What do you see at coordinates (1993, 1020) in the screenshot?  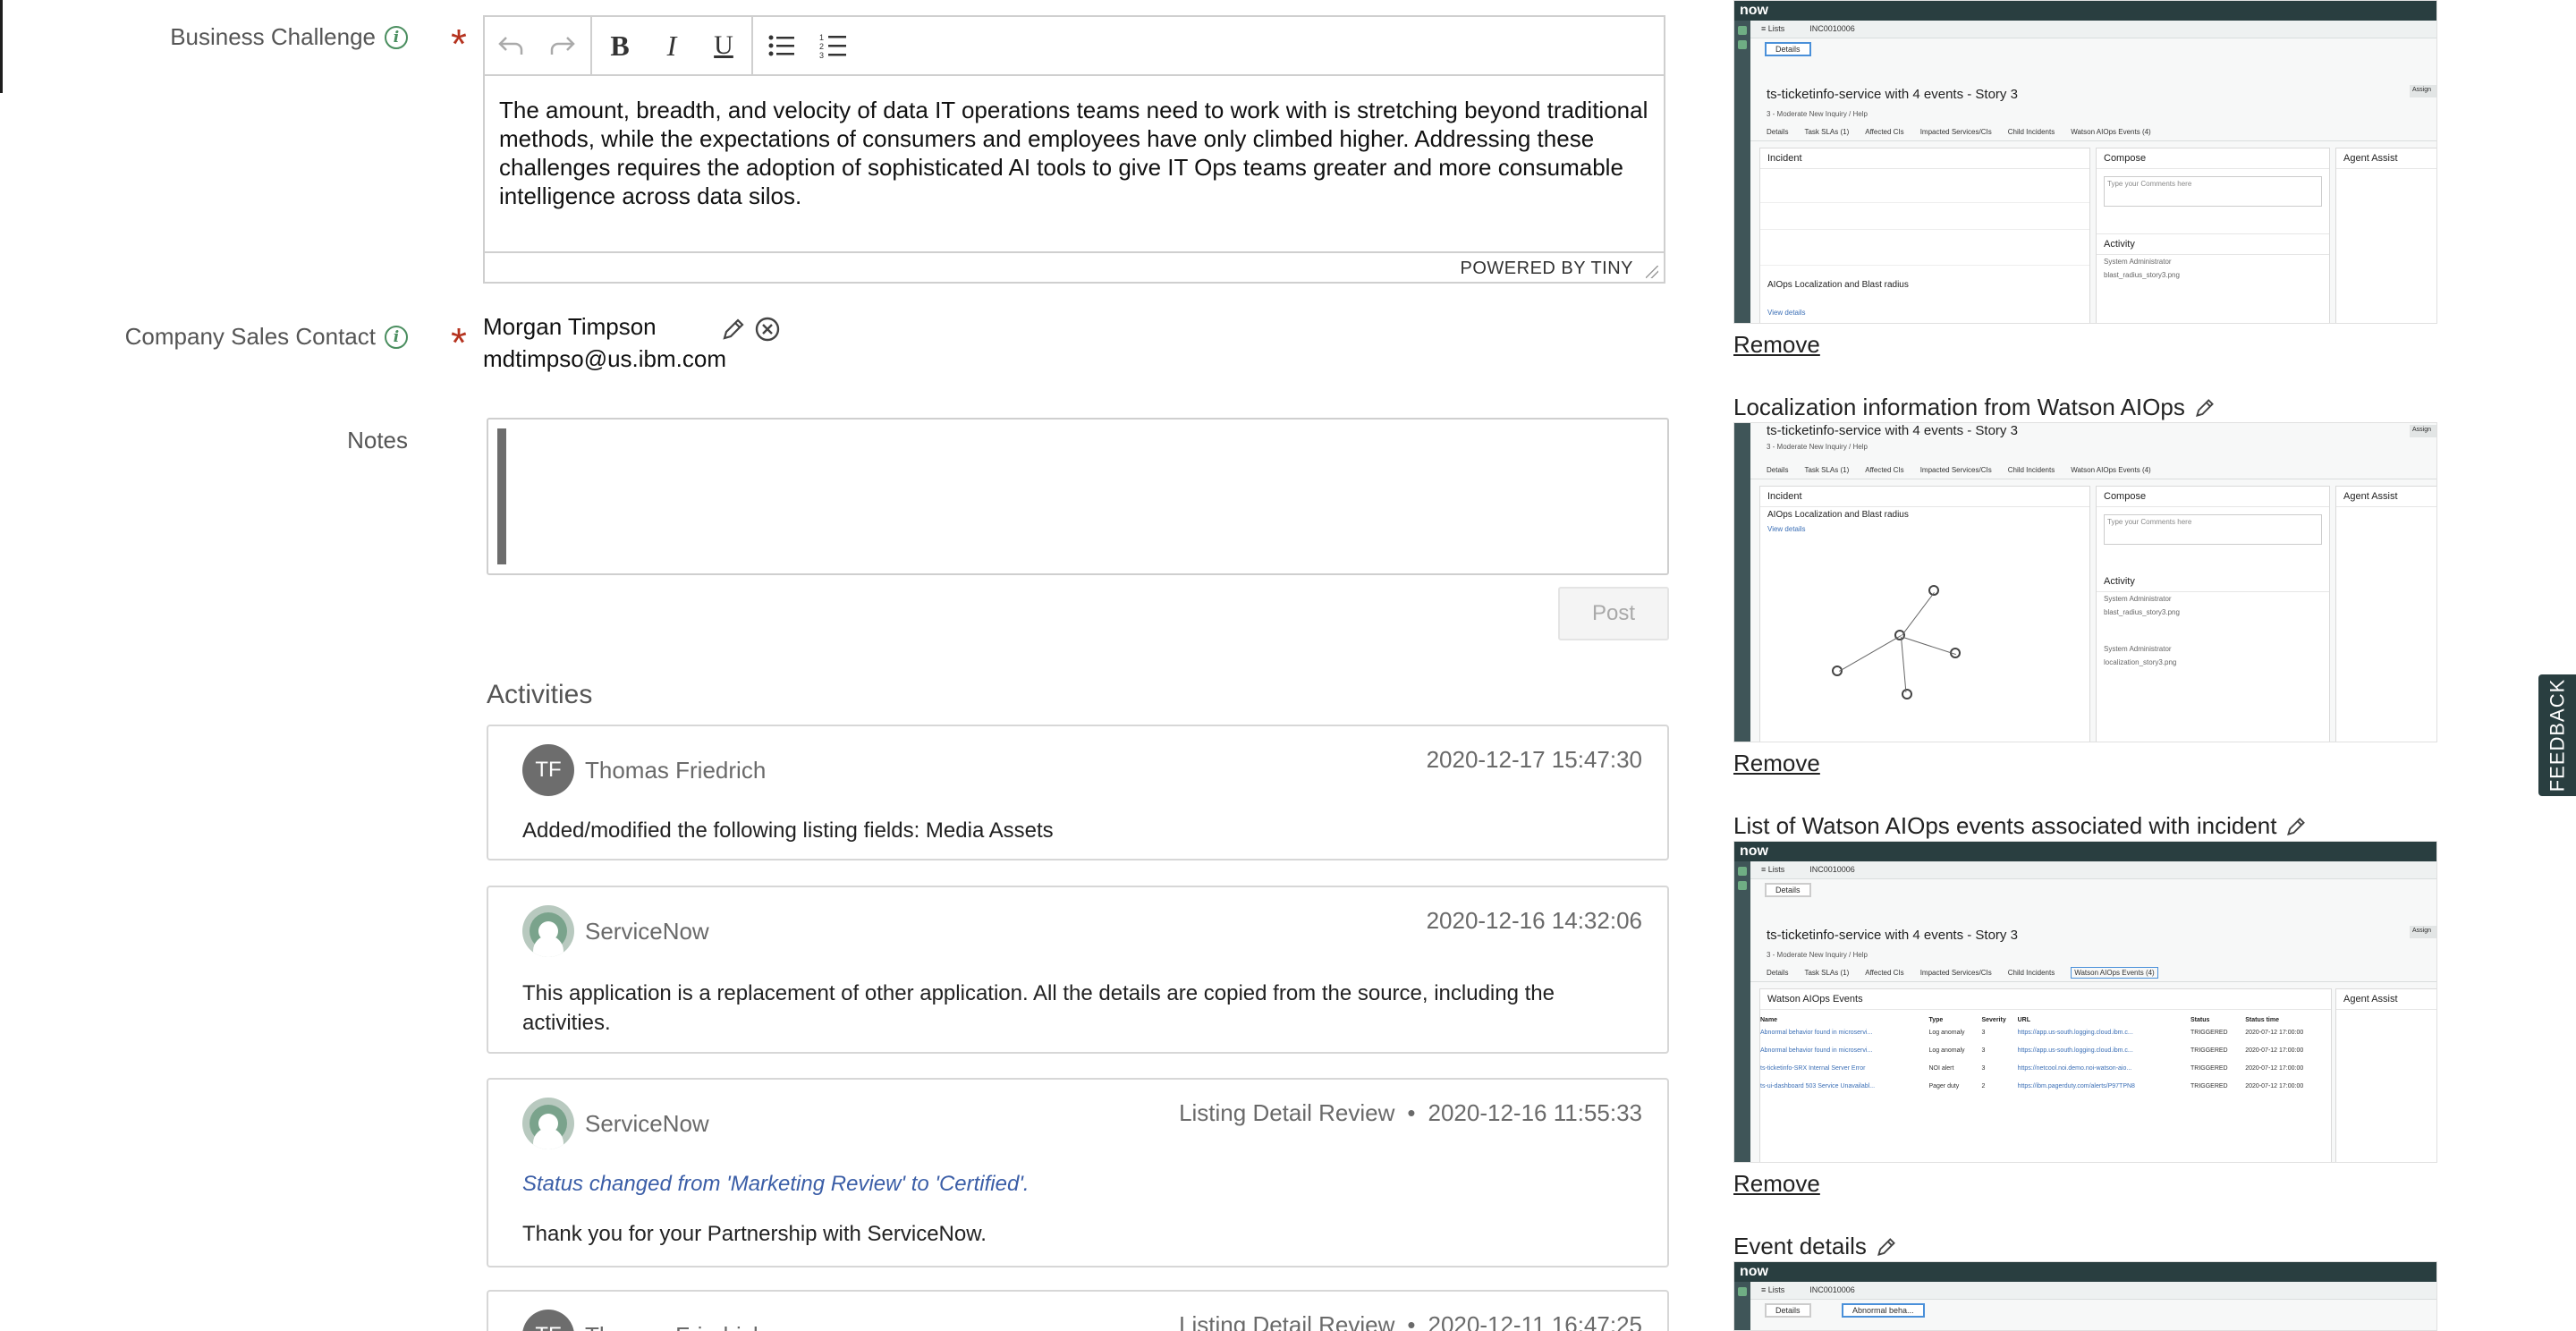 I see `column-header: Severity` at bounding box center [1993, 1020].